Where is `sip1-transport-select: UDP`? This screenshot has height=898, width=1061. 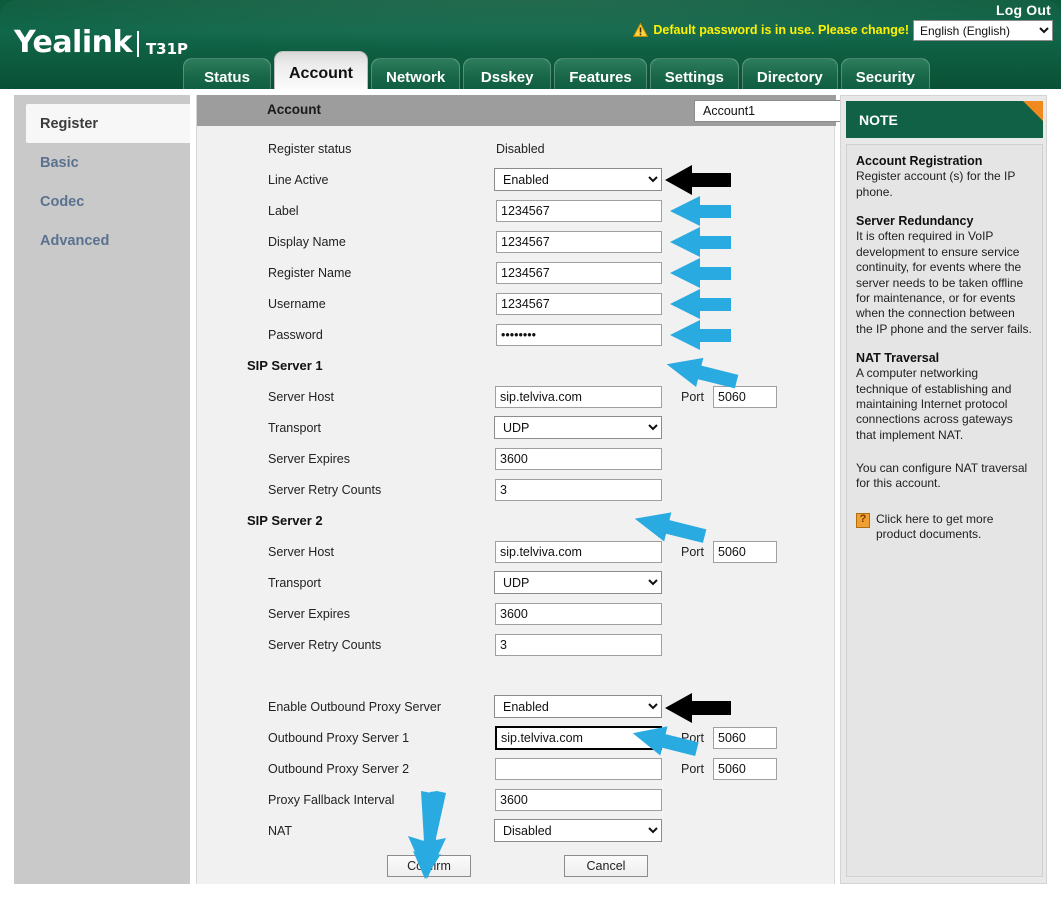 sip1-transport-select: UDP is located at coordinates (578, 427).